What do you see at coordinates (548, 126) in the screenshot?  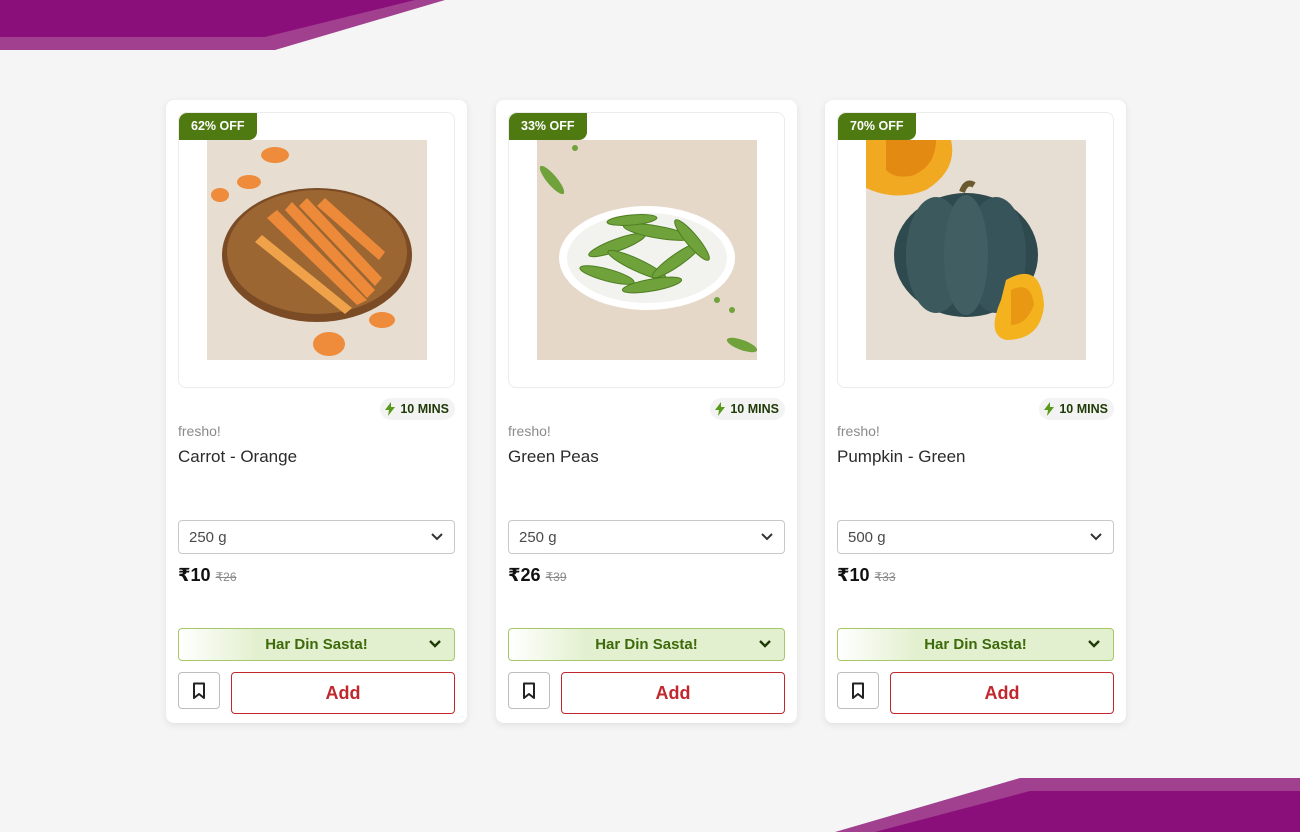 I see `discount-badge: 33% OFF` at bounding box center [548, 126].